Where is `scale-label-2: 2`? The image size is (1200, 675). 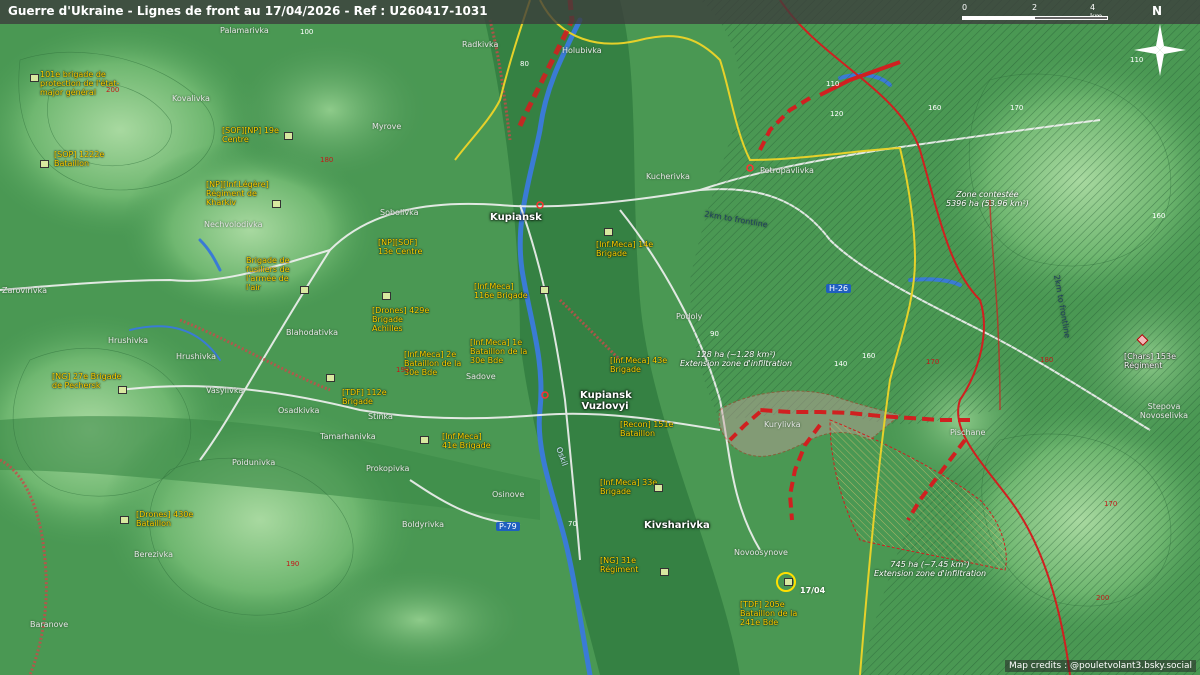 scale-label-2: 2 is located at coordinates (1035, 7).